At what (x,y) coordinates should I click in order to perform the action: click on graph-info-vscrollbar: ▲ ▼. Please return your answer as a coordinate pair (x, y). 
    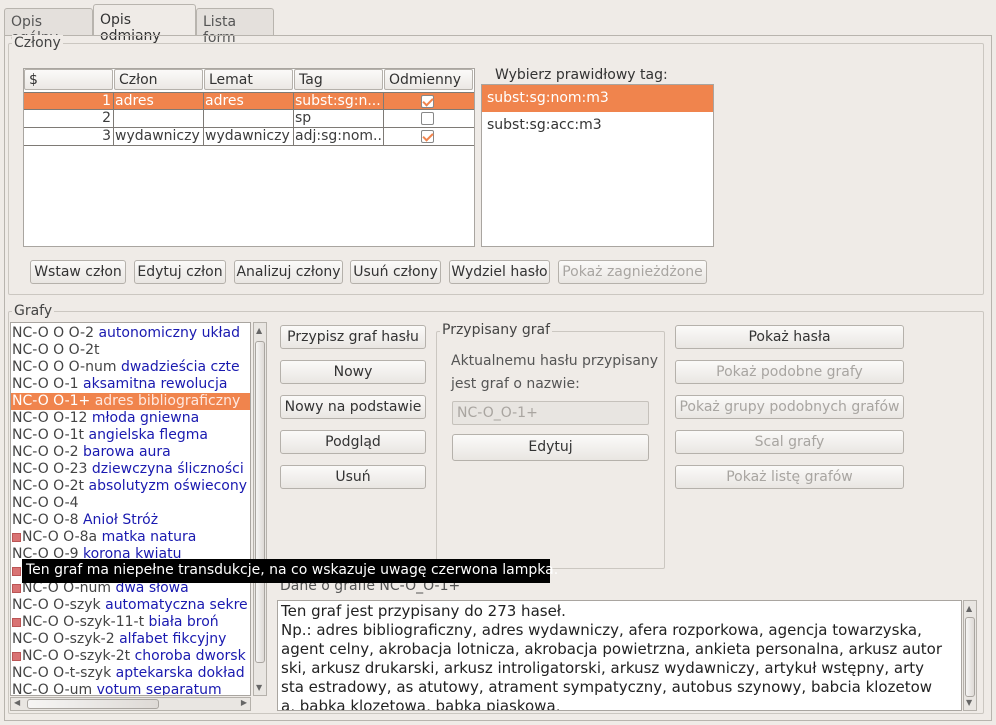
    Looking at the image, I should click on (970, 655).